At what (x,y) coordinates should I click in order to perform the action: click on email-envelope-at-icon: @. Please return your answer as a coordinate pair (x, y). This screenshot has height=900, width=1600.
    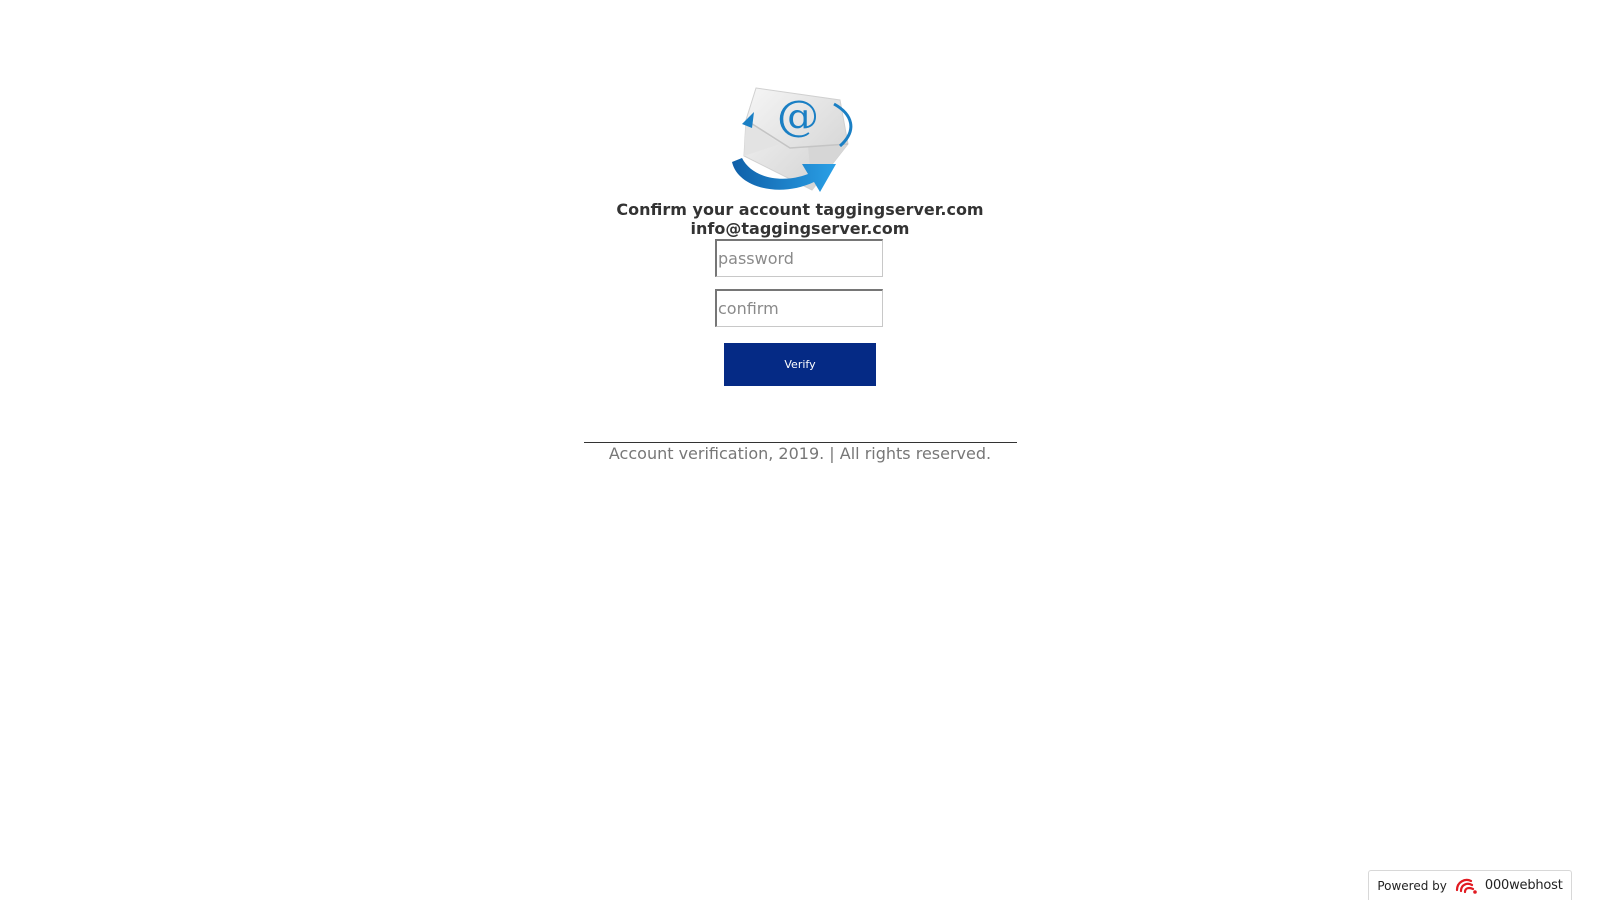
    Looking at the image, I should click on (792, 139).